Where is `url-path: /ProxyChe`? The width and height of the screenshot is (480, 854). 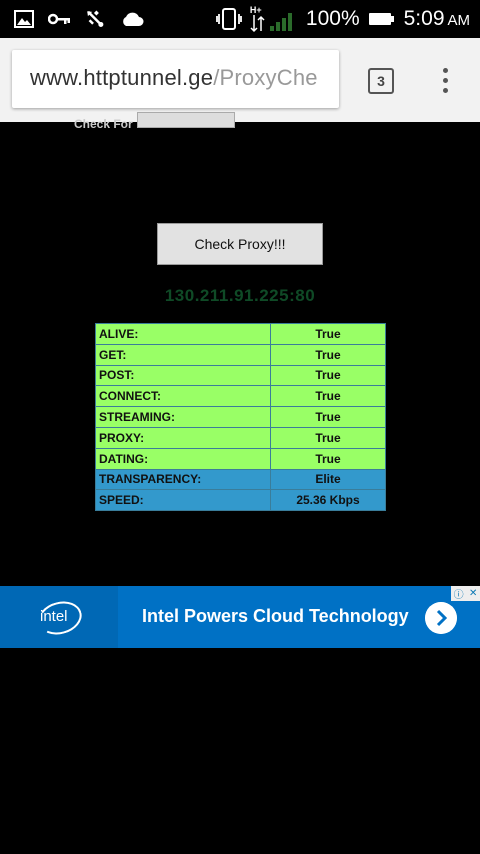 url-path: /ProxyChe is located at coordinates (265, 77).